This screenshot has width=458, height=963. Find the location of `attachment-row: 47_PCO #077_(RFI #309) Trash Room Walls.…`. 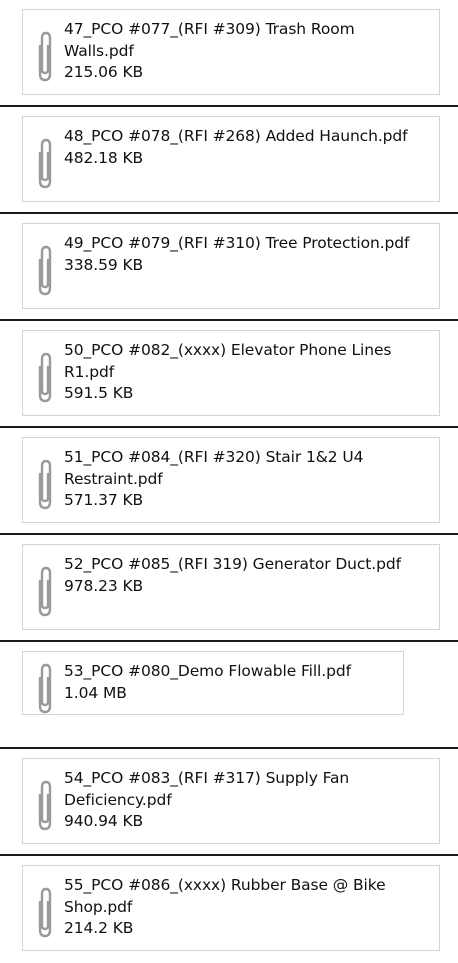

attachment-row: 47_PCO #077_(RFI #309) Trash Room Walls.… is located at coordinates (229, 53).